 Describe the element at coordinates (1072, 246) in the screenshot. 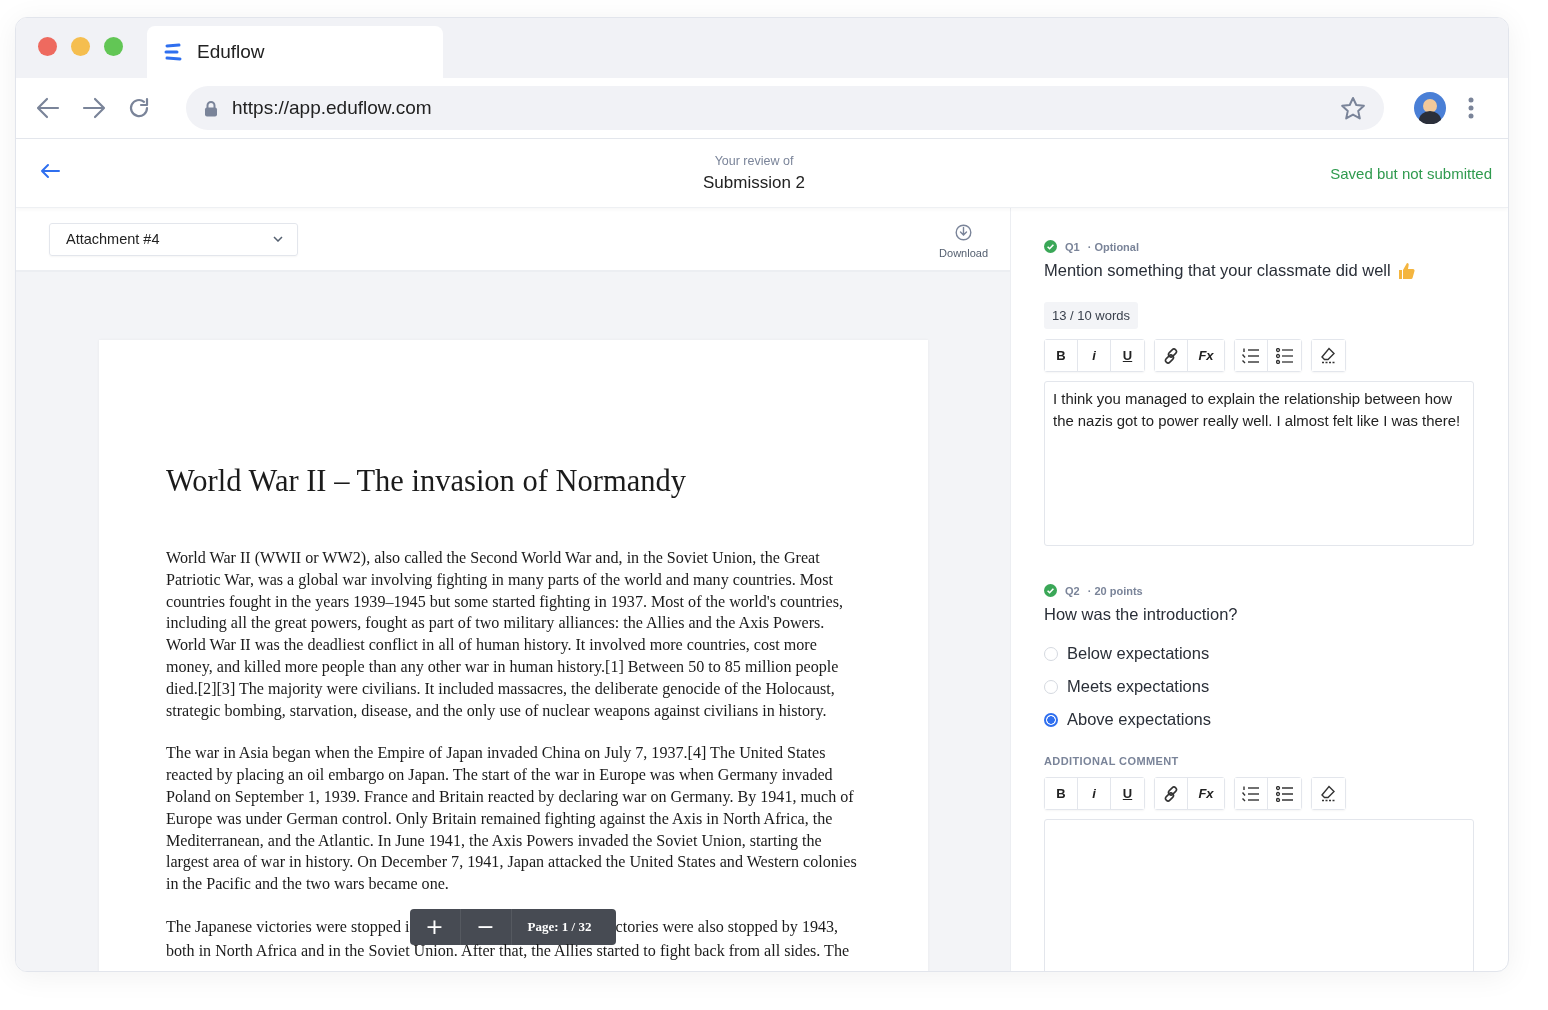

I see `question-number: Q1` at that location.